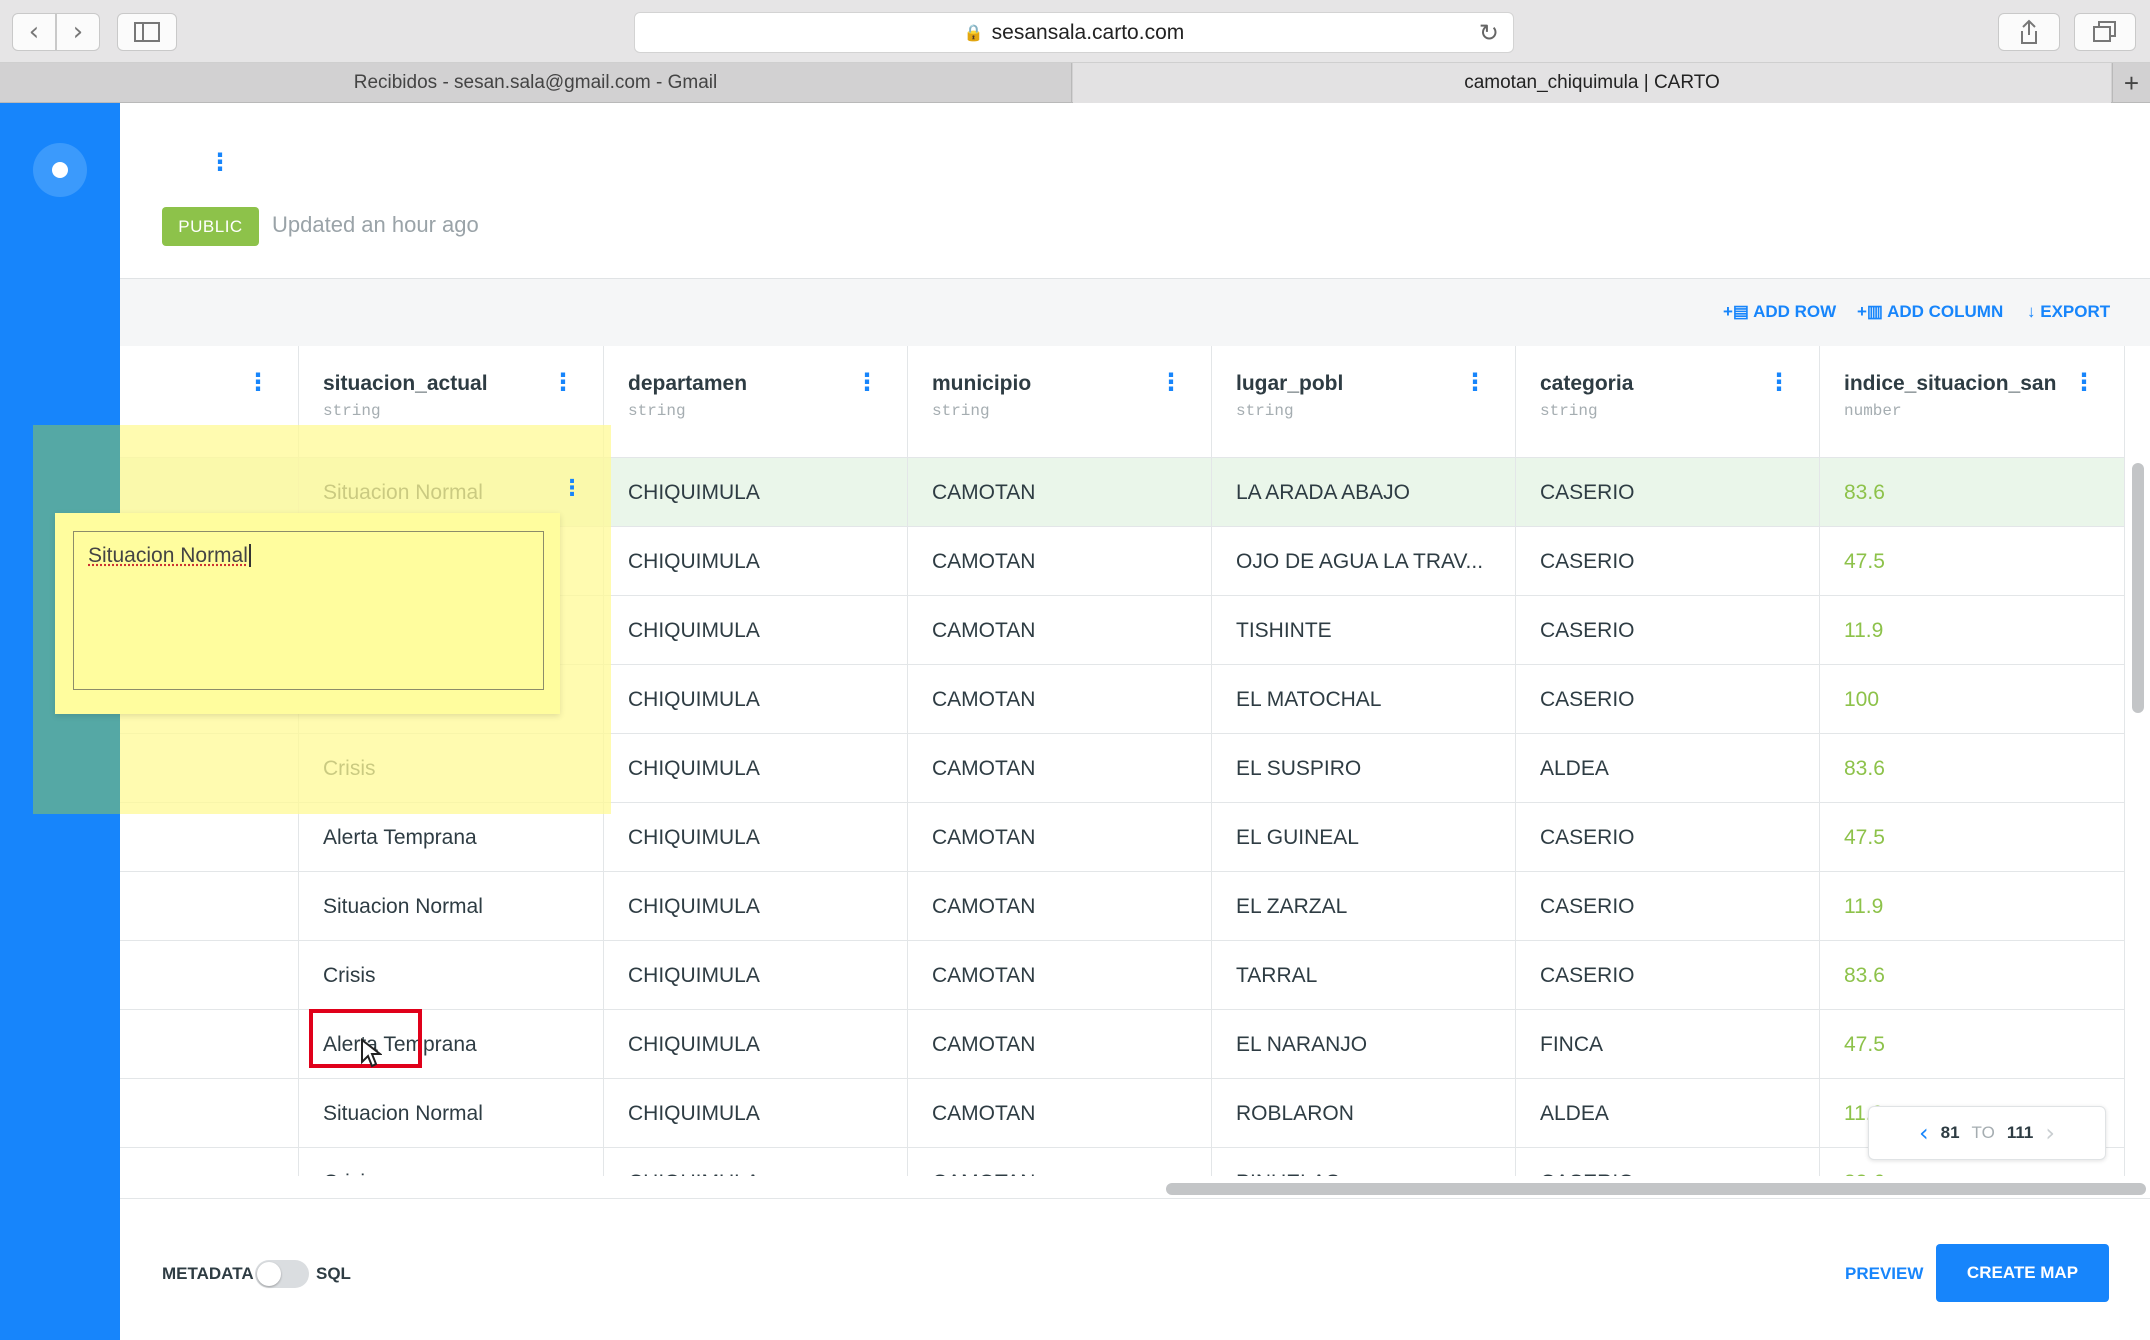 The width and height of the screenshot is (2150, 1340). I want to click on horizontal-scrollbar, so click(1656, 1189).